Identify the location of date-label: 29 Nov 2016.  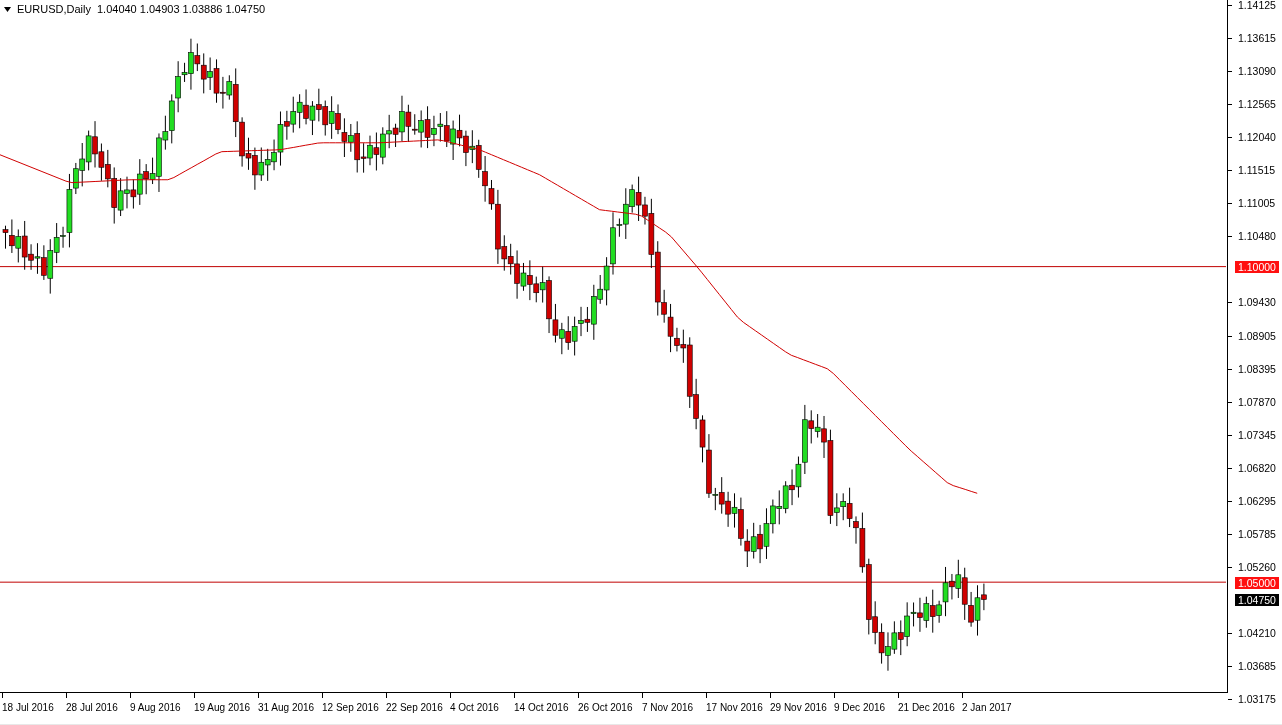
(798, 708).